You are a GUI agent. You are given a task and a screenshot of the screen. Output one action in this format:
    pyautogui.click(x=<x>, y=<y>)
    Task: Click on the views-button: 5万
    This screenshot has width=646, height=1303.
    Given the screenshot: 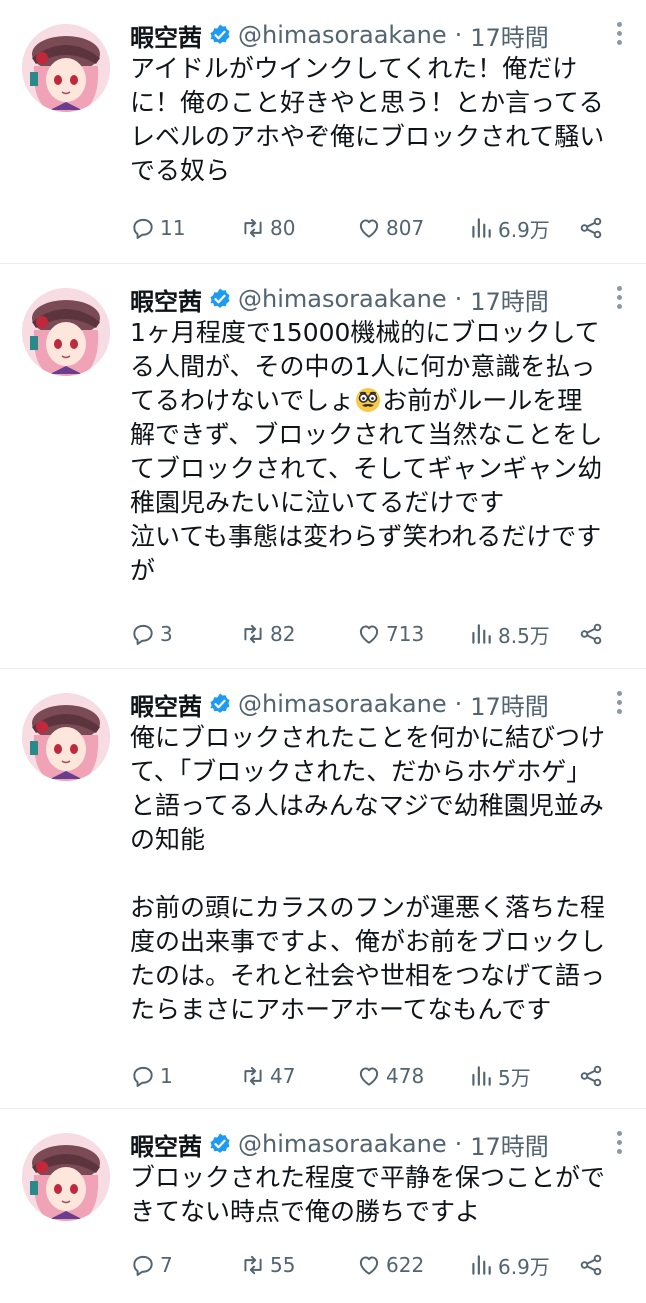 What is the action you would take?
    pyautogui.click(x=499, y=1076)
    